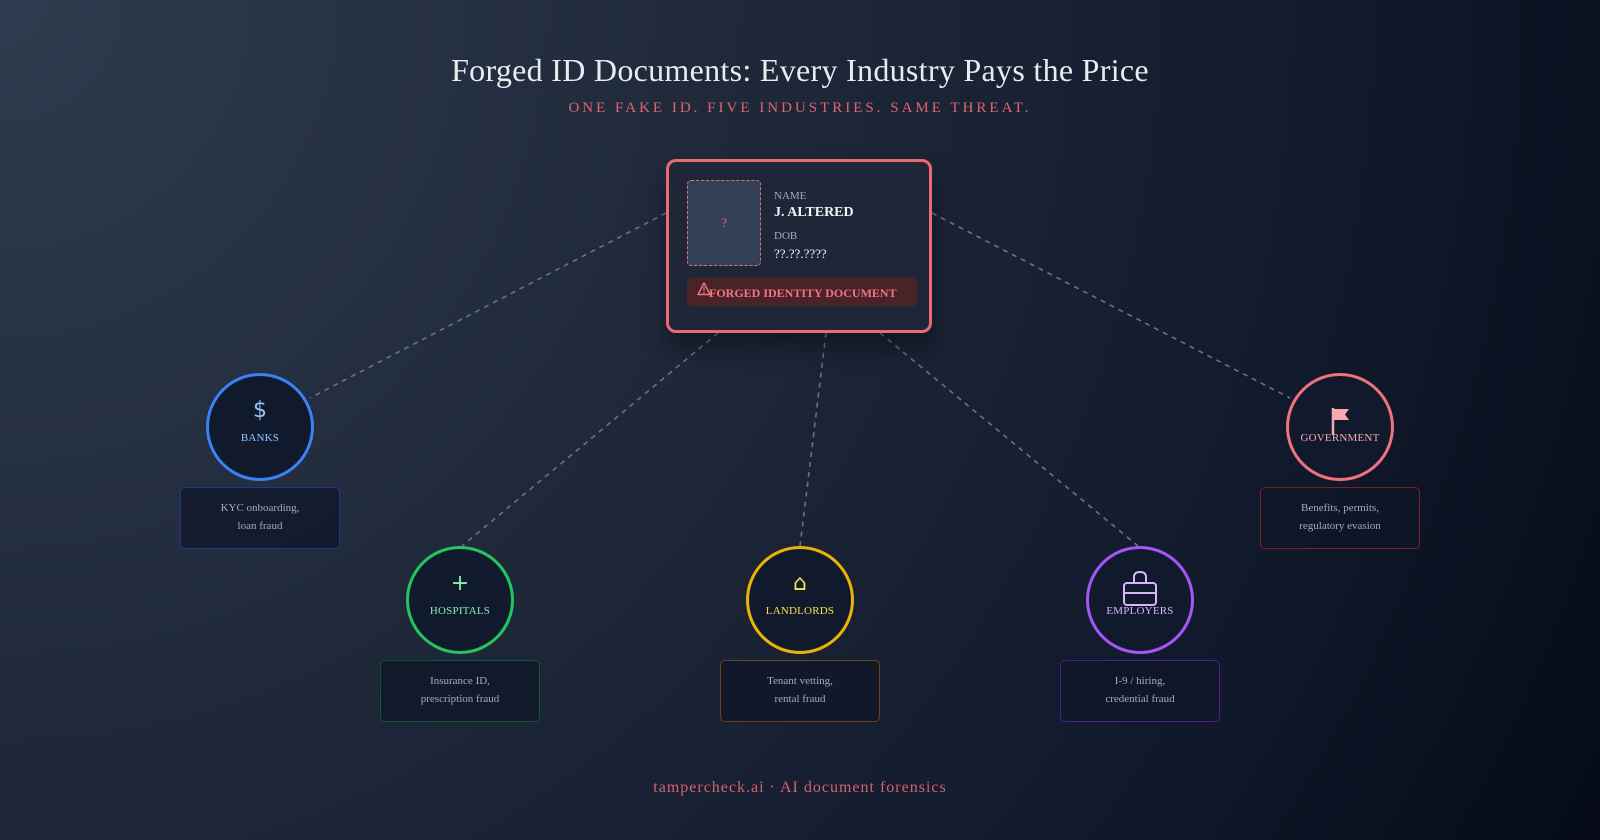 This screenshot has height=840, width=1600. What do you see at coordinates (814, 212) in the screenshot?
I see `name-value: J. ALTERED` at bounding box center [814, 212].